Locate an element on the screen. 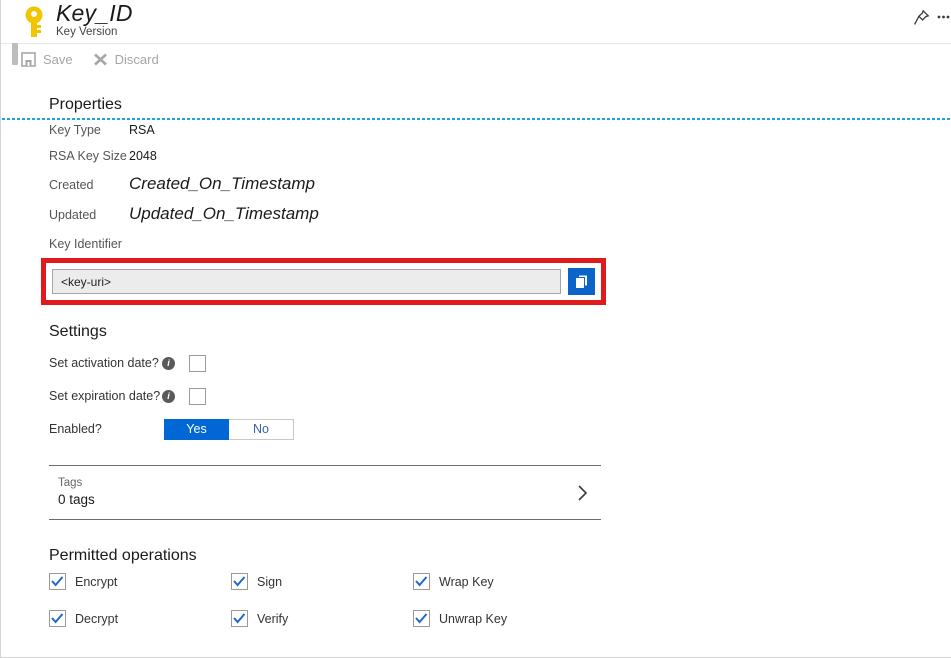  page-subtitle: Key Version is located at coordinates (87, 32).